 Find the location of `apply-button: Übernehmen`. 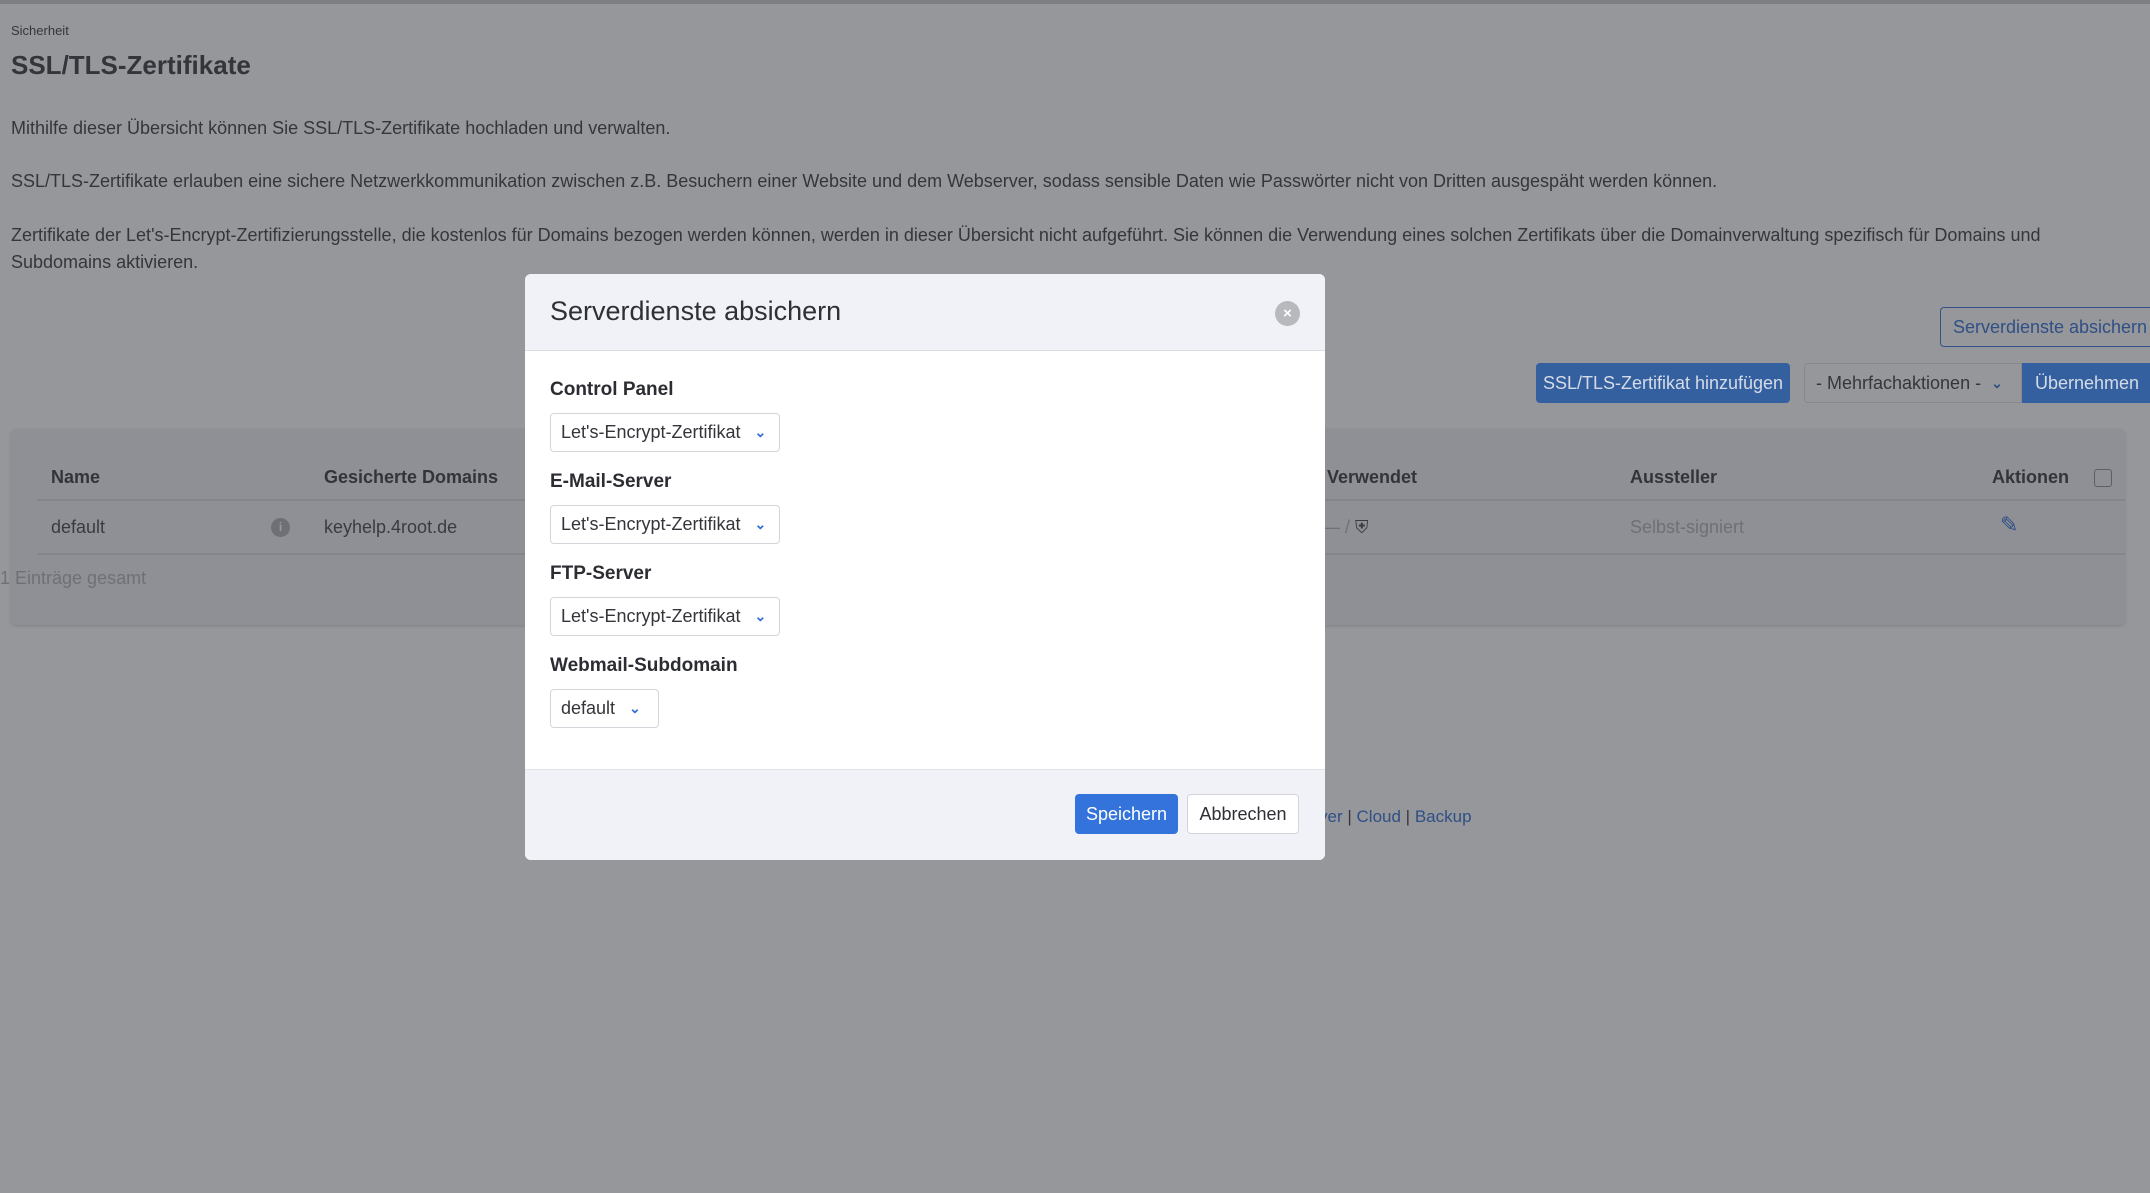

apply-button: Übernehmen is located at coordinates (2086, 383).